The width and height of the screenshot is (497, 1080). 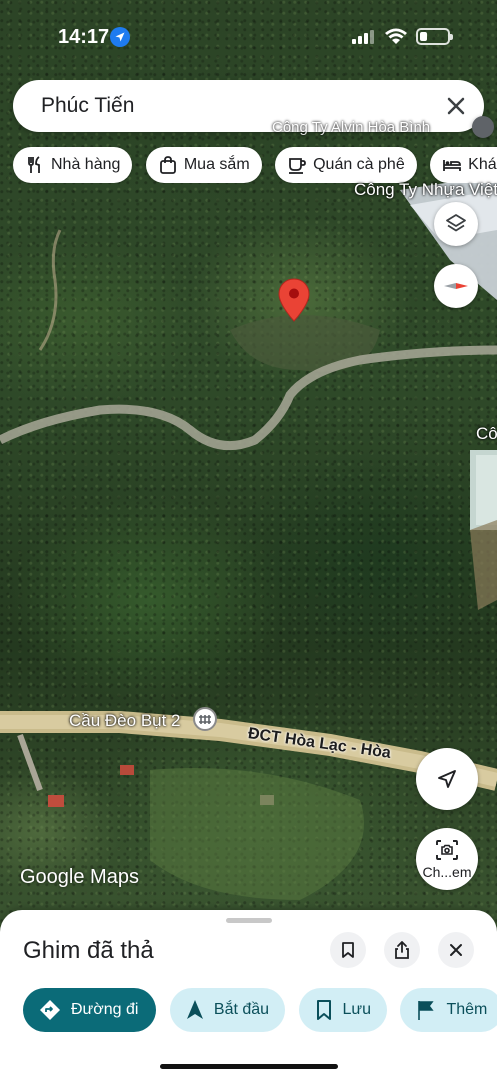 I want to click on map-label-company-top: Công Ty Nhựa Việt, so click(x=425, y=190).